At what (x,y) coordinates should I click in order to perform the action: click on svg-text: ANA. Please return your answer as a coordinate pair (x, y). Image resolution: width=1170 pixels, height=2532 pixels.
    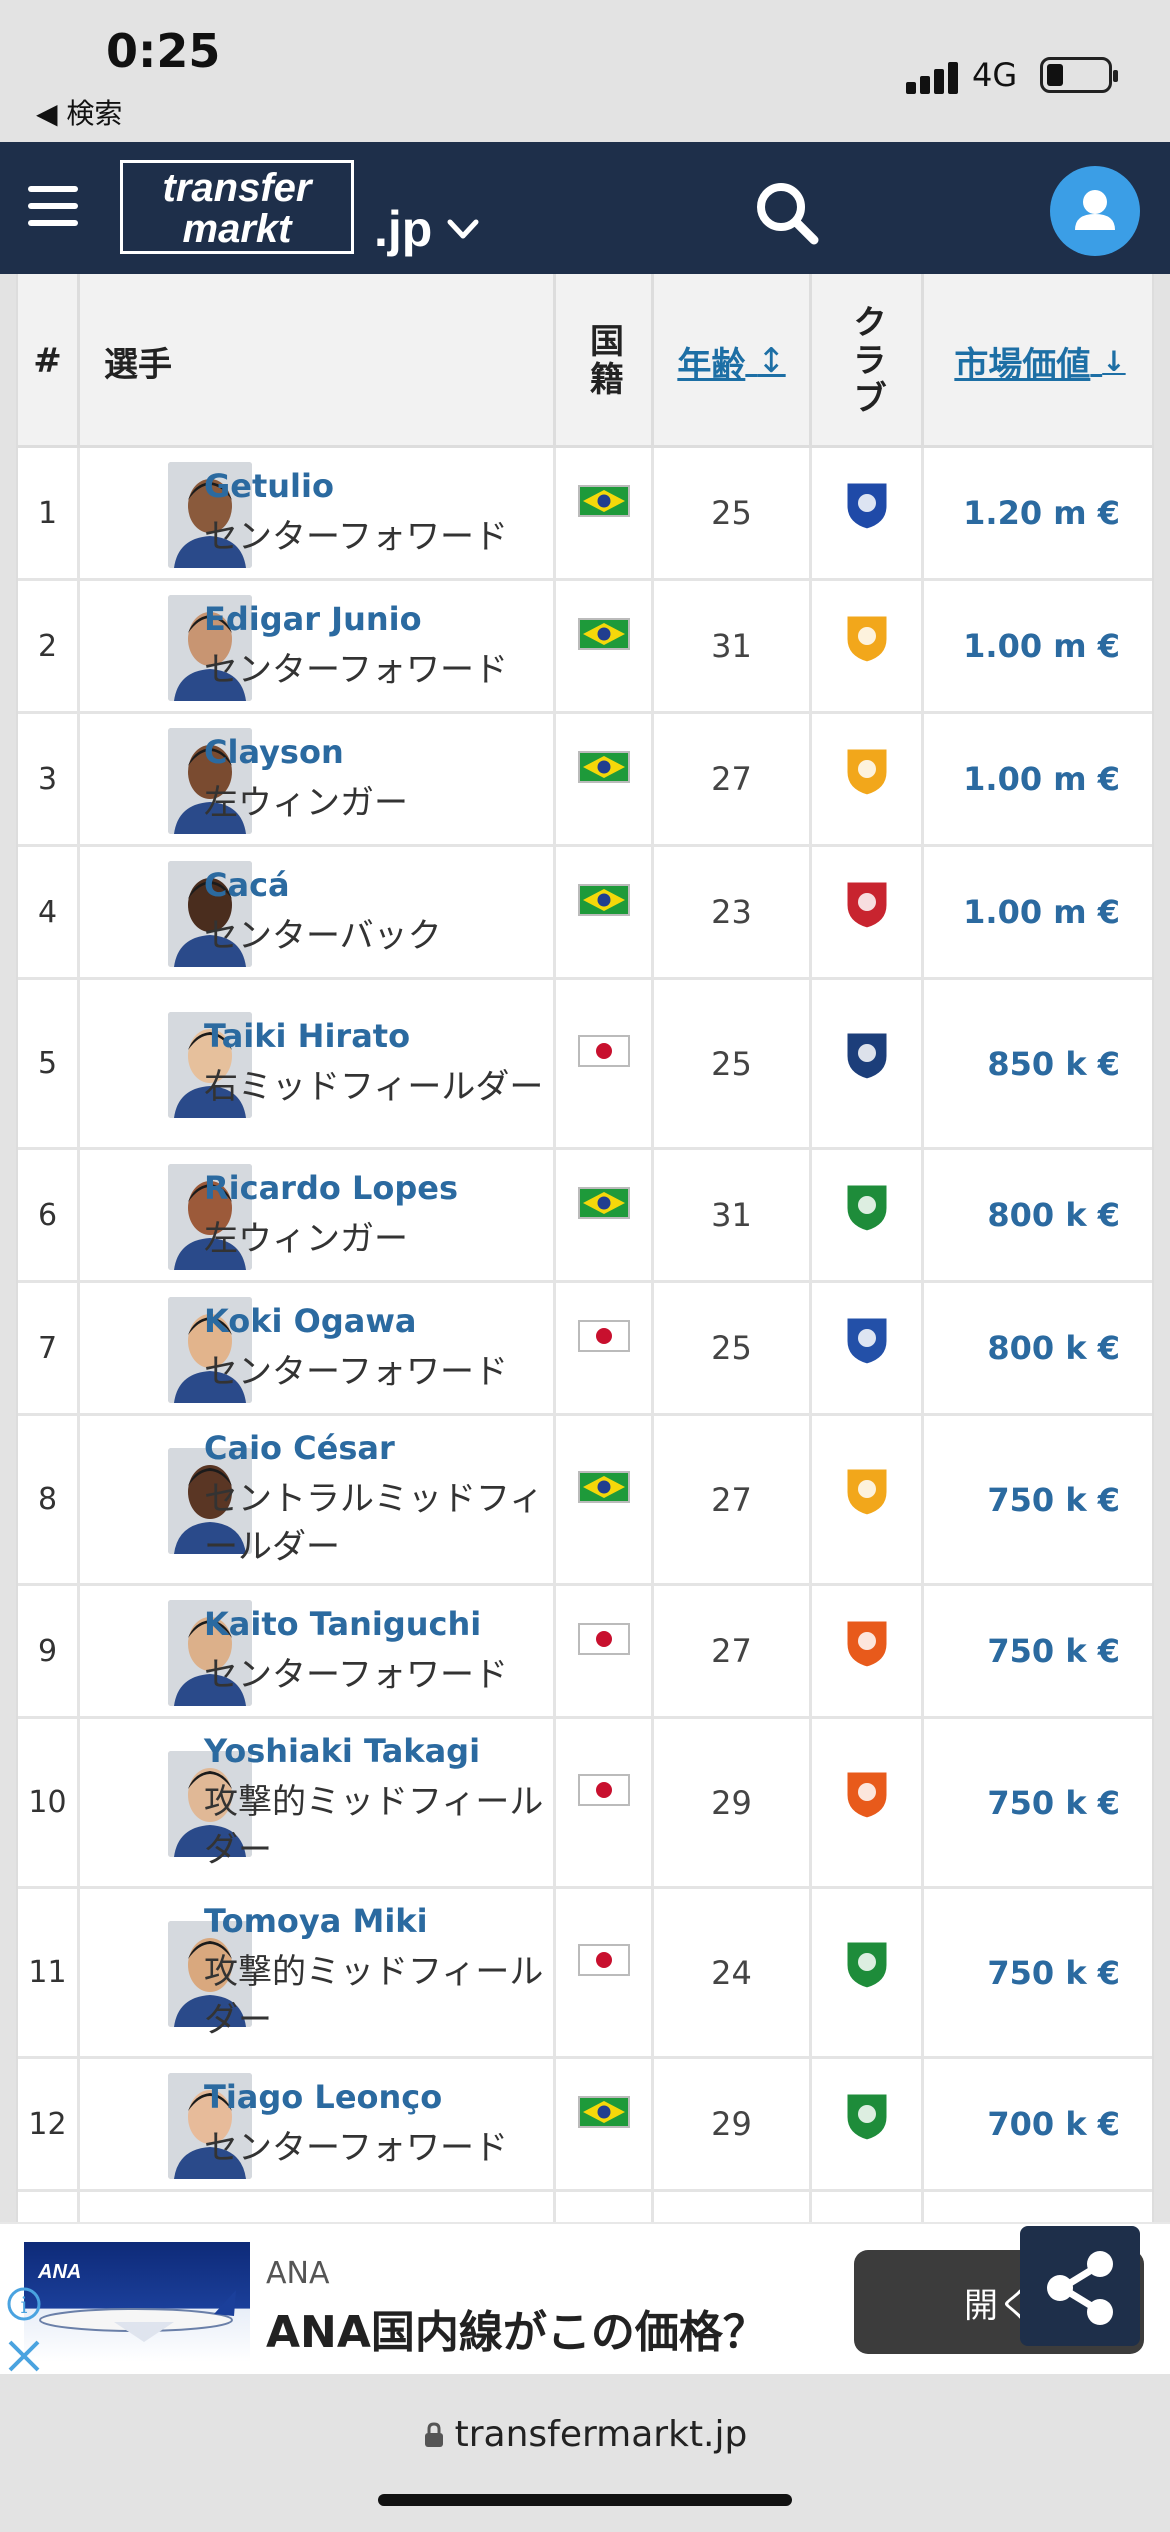
    Looking at the image, I should click on (59, 2272).